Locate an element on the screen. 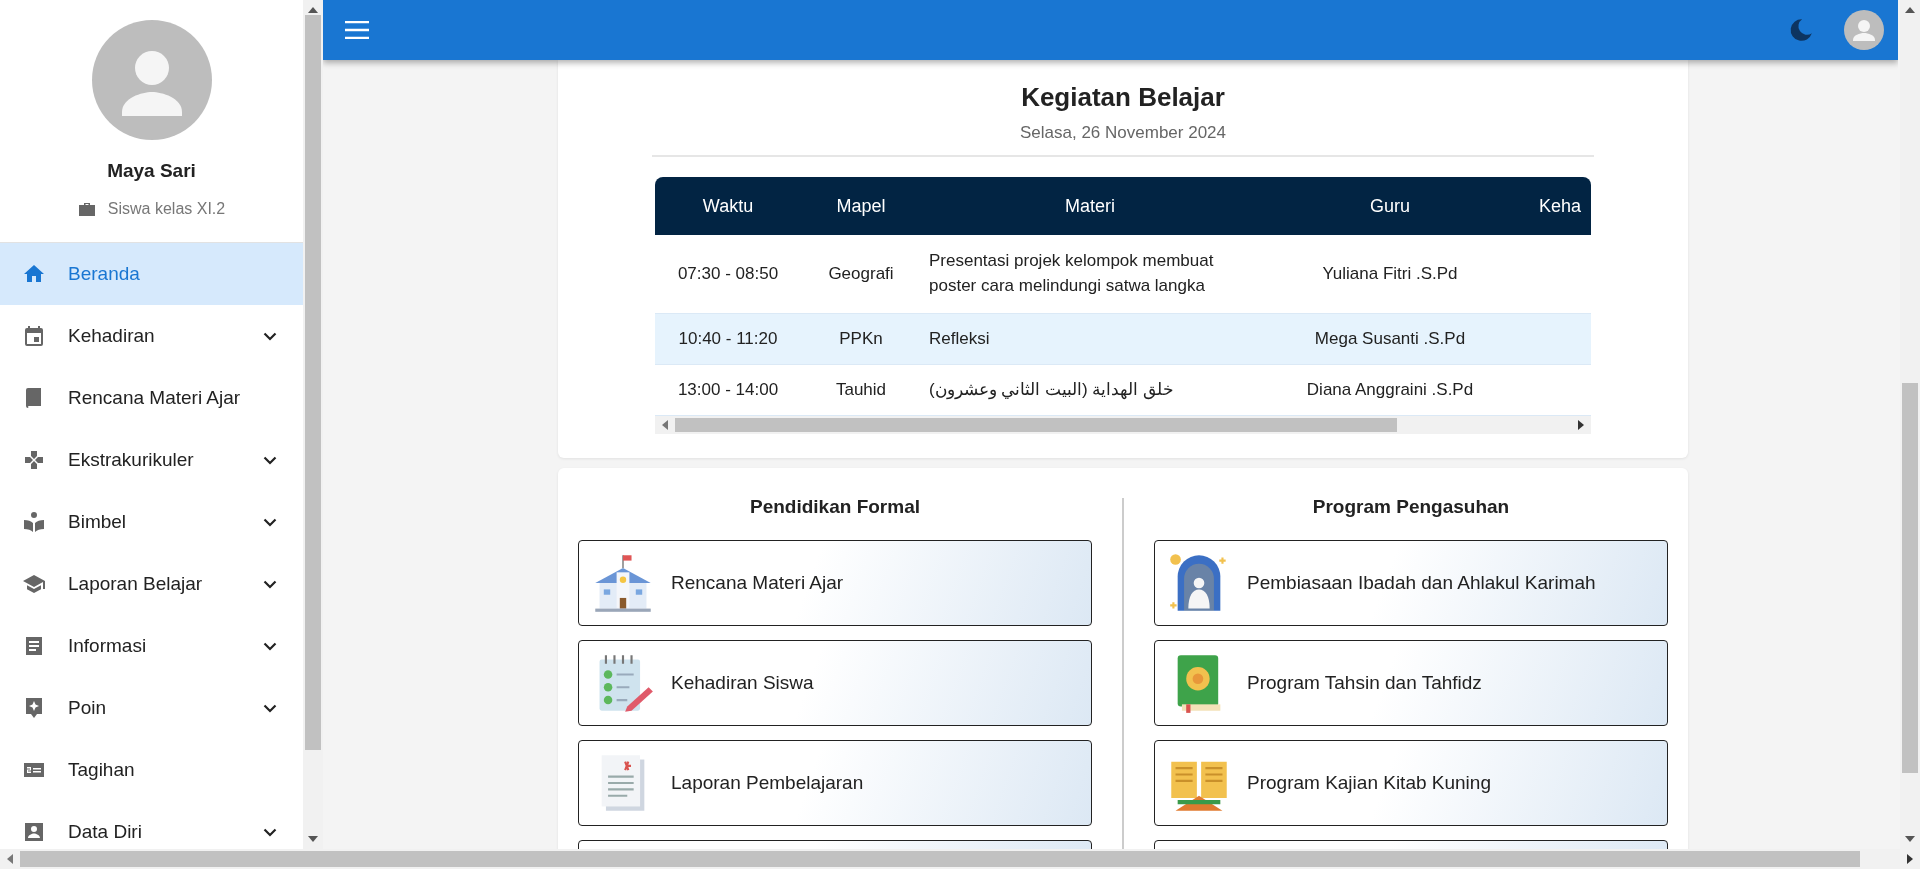 The height and width of the screenshot is (869, 1920). program-link-card: Program Kajian Kitab Kuning is located at coordinates (1411, 783).